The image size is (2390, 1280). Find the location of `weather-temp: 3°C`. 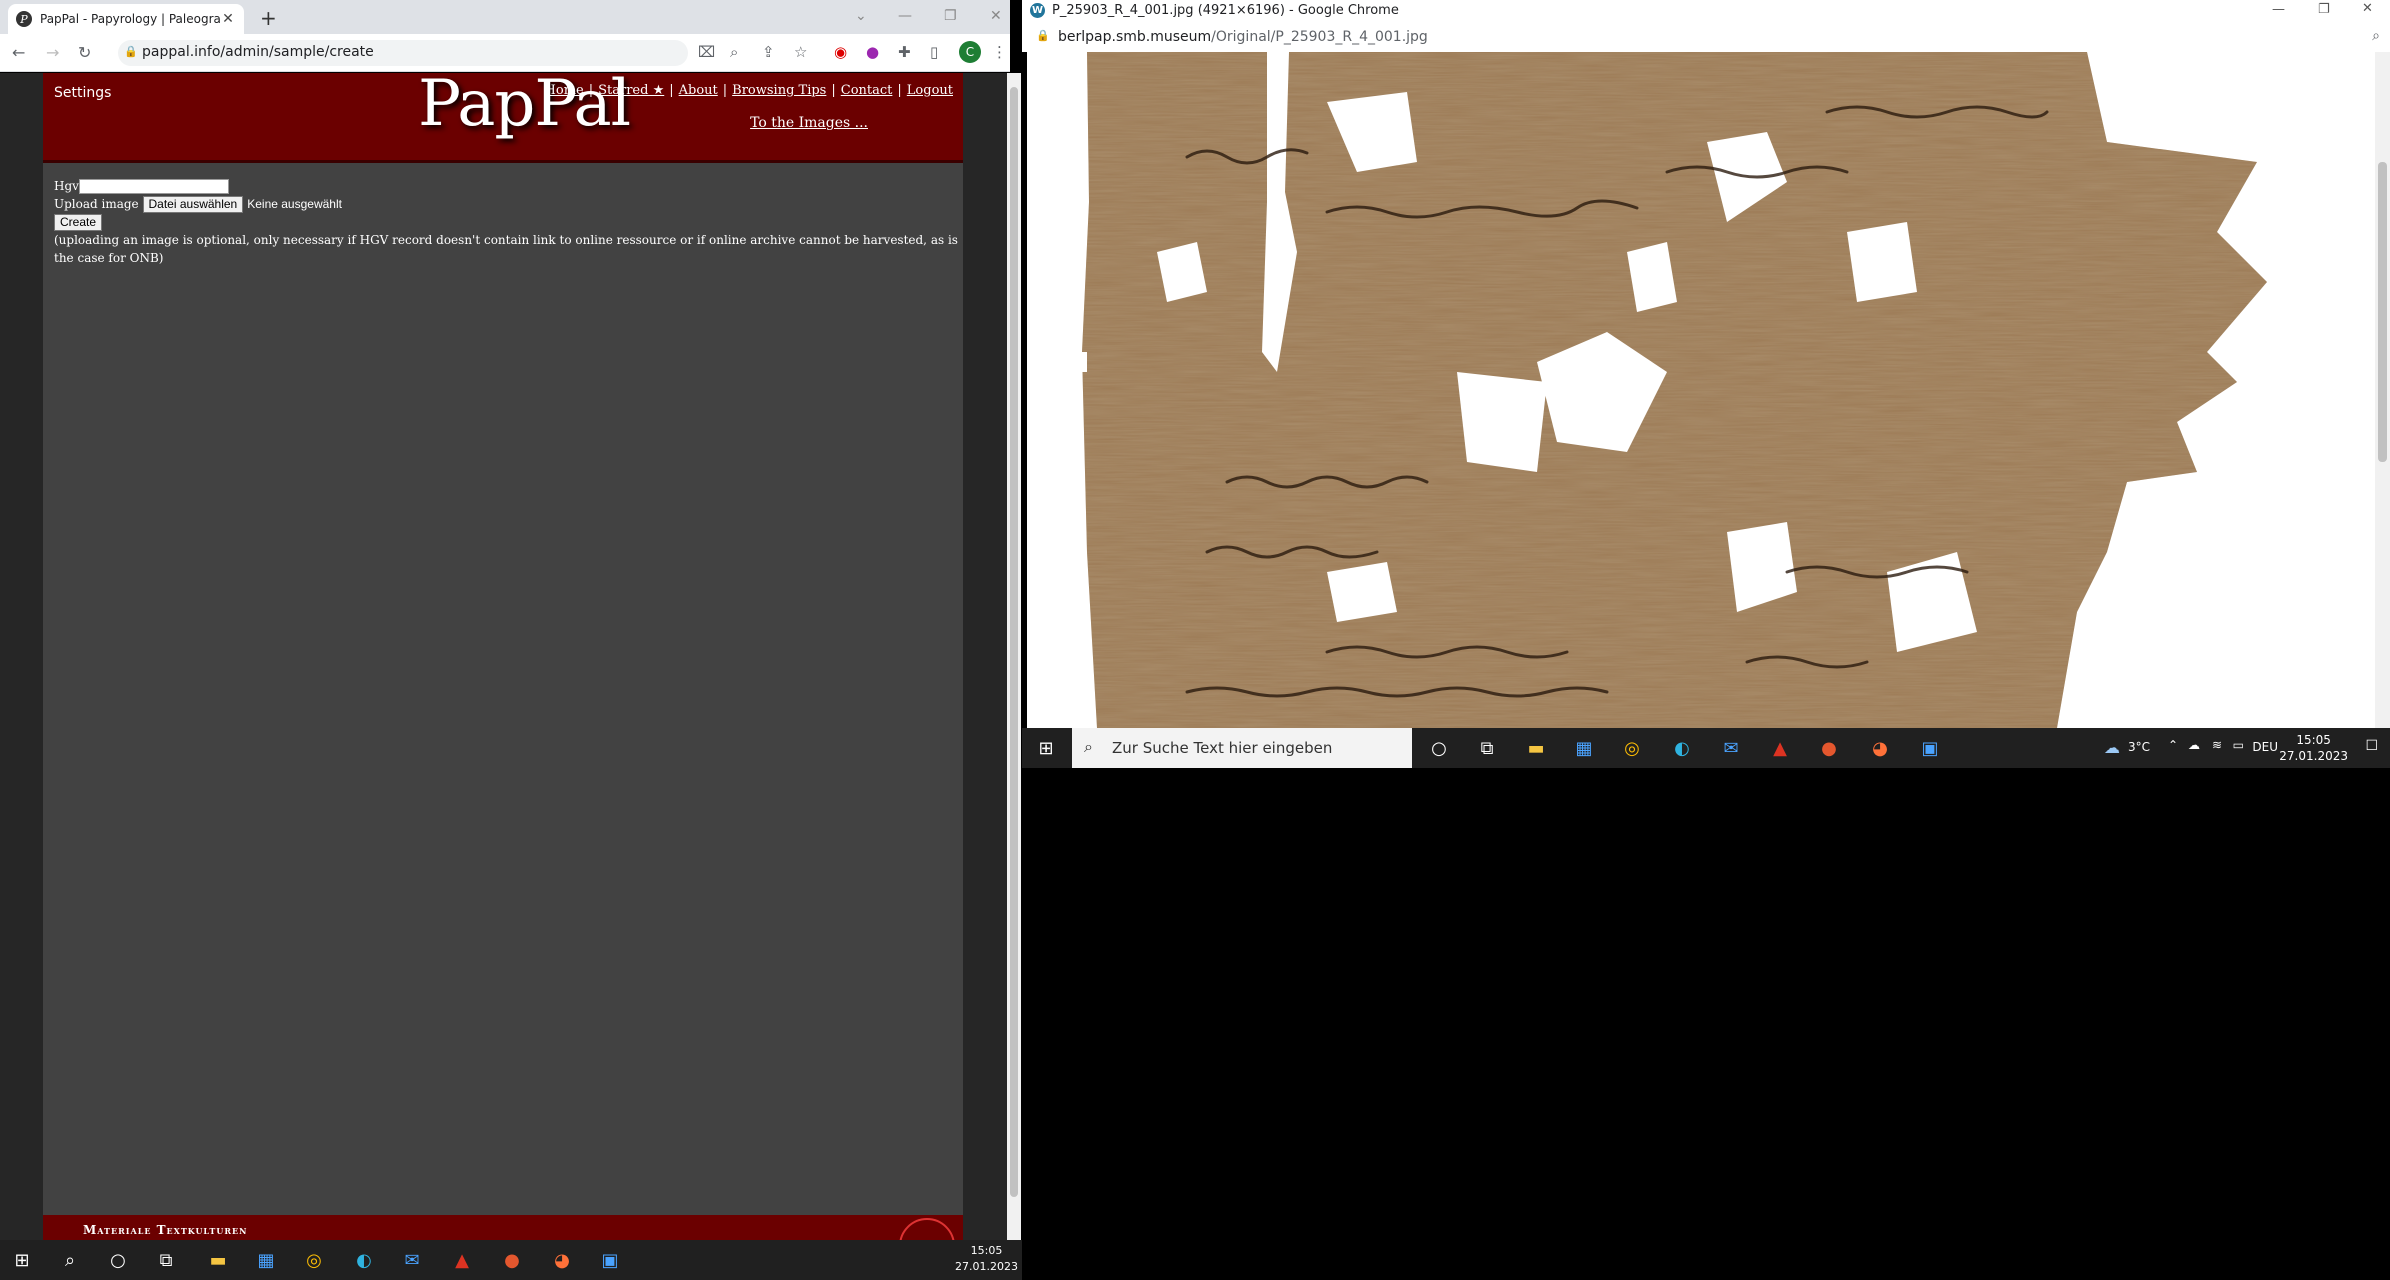

weather-temp: 3°C is located at coordinates (2139, 747).